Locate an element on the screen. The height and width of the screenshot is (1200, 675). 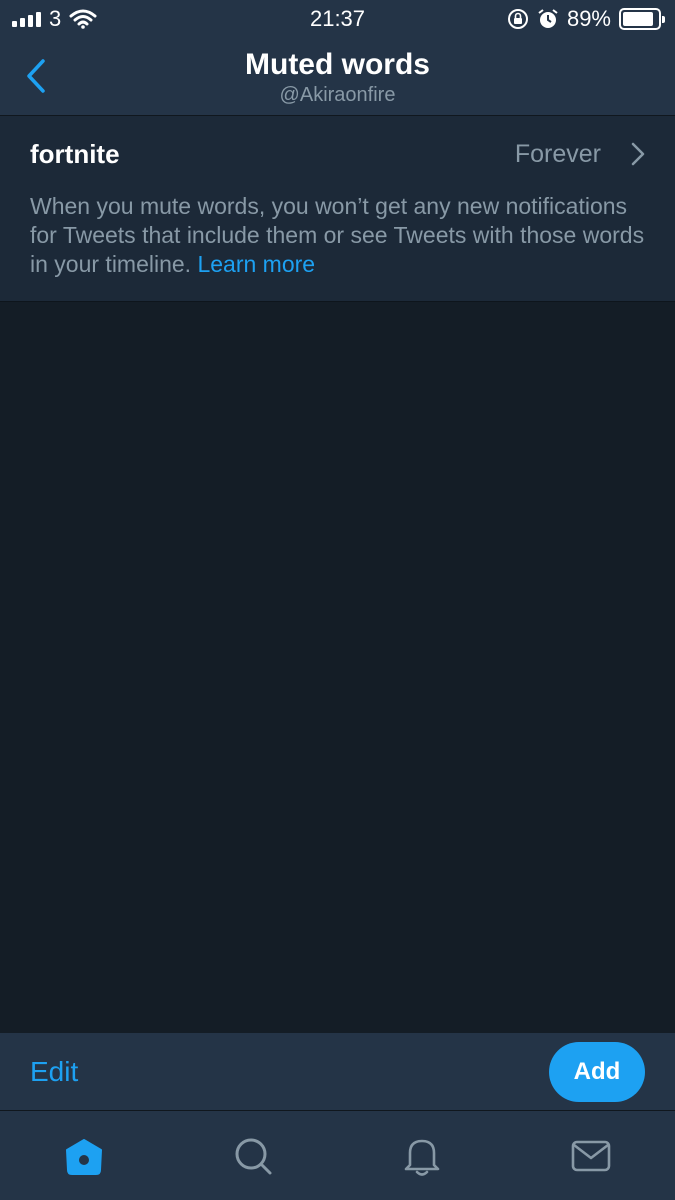
nav-bar: Muted words @Akiraonfire is located at coordinates (337, 77).